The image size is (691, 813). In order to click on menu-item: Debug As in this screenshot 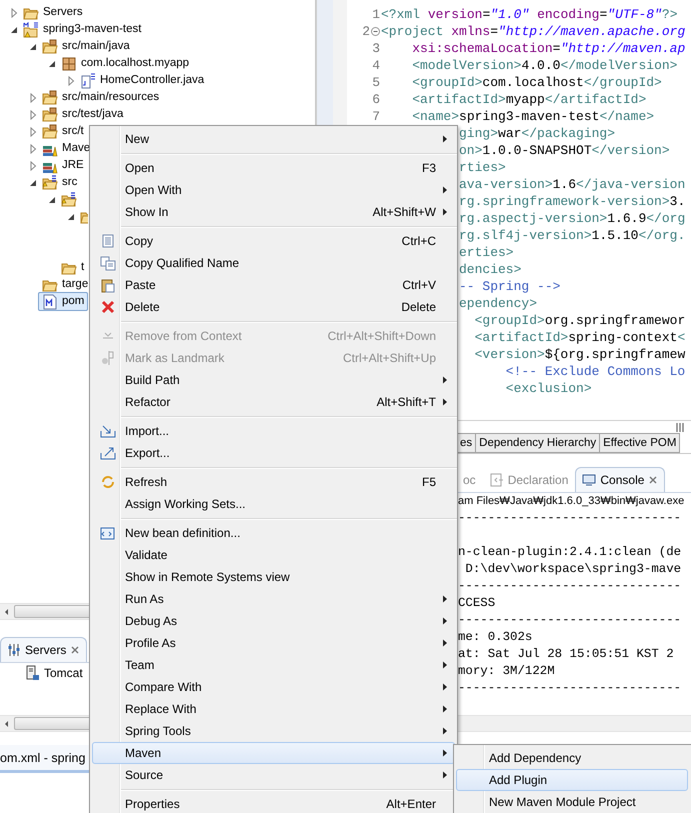, I will do `click(273, 621)`.